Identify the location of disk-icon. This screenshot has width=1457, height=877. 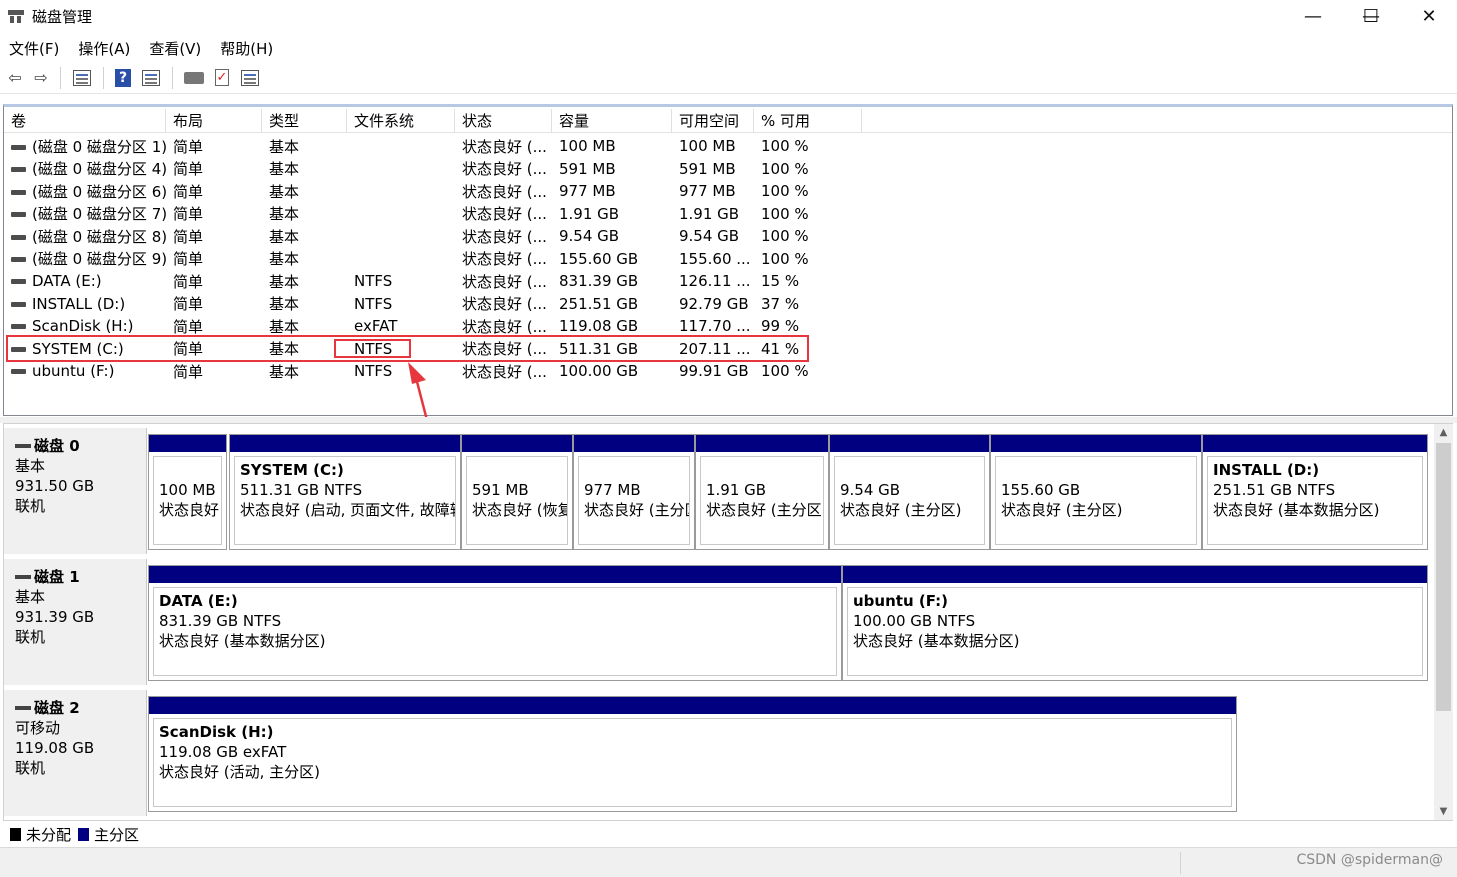
(194, 77).